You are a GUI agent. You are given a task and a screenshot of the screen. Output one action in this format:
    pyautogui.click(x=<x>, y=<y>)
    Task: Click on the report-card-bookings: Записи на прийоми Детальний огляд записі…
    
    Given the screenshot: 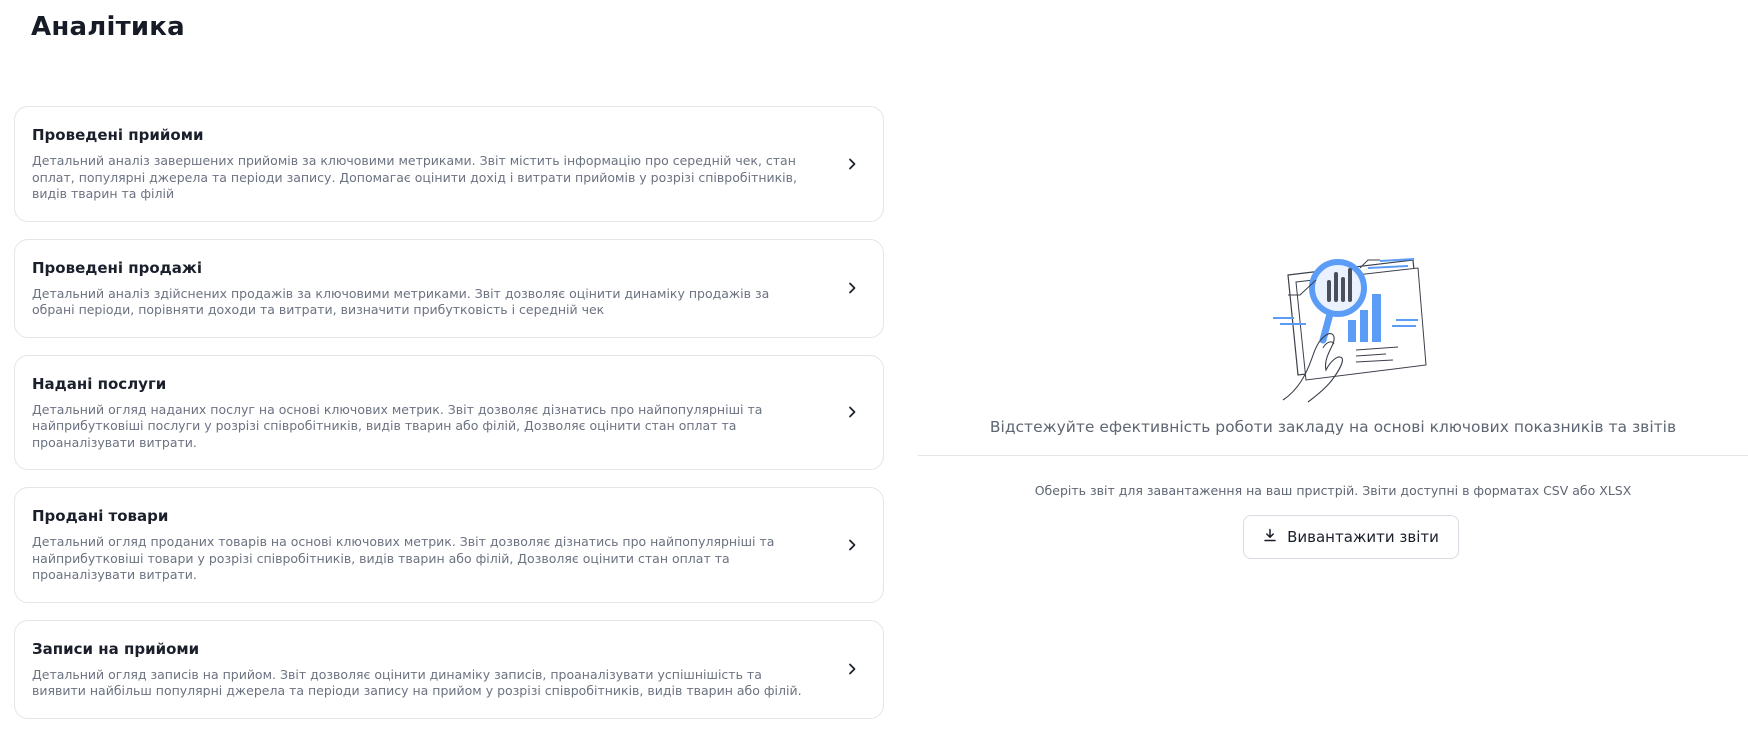 What is the action you would take?
    pyautogui.click(x=449, y=669)
    